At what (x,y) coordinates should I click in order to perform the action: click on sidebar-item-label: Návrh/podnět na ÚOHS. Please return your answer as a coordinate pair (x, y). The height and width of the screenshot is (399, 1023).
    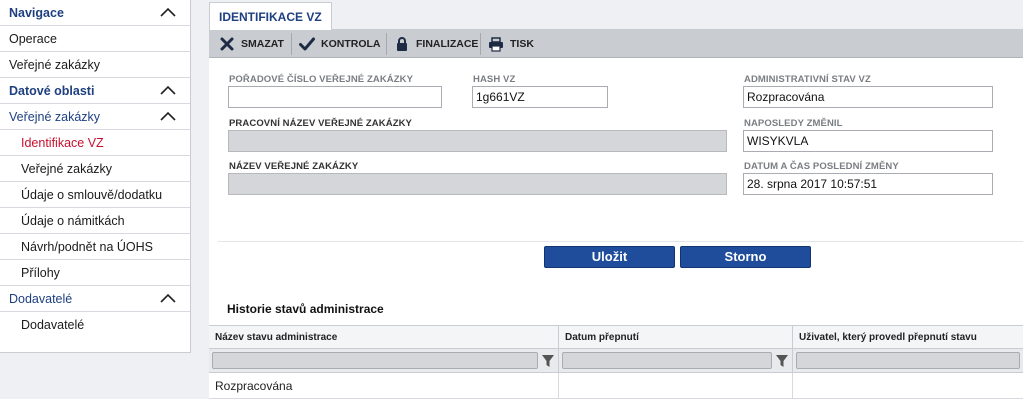
    Looking at the image, I should click on (87, 247).